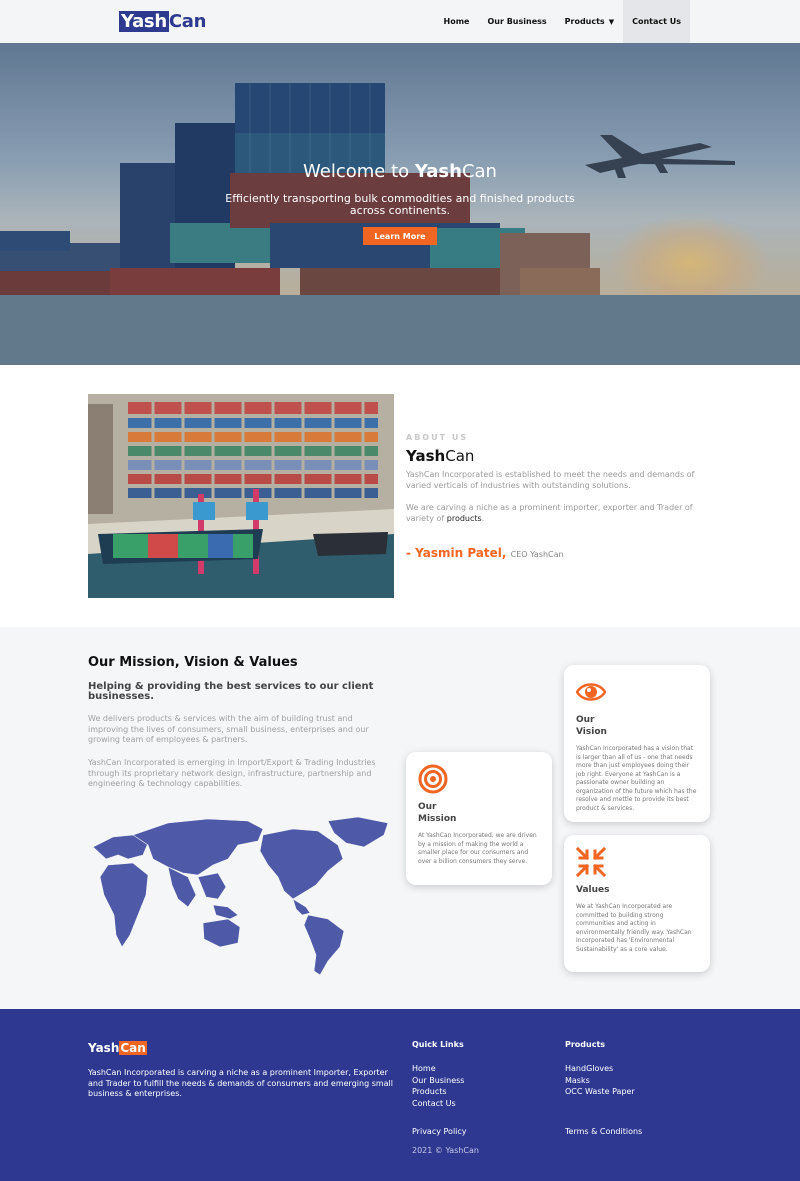 This screenshot has width=800, height=1181. Describe the element at coordinates (656, 21) in the screenshot. I see `nav-contact-link: Contact Us` at that location.